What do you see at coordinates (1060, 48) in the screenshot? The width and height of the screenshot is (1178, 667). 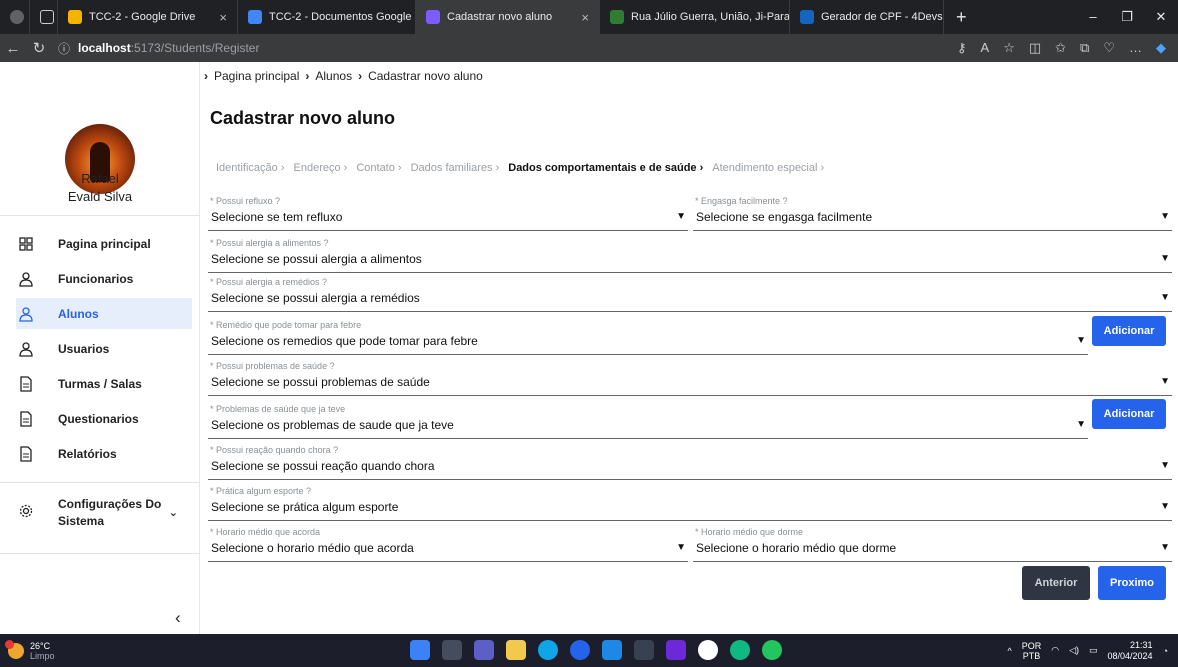 I see `favorites-icon: ✩` at bounding box center [1060, 48].